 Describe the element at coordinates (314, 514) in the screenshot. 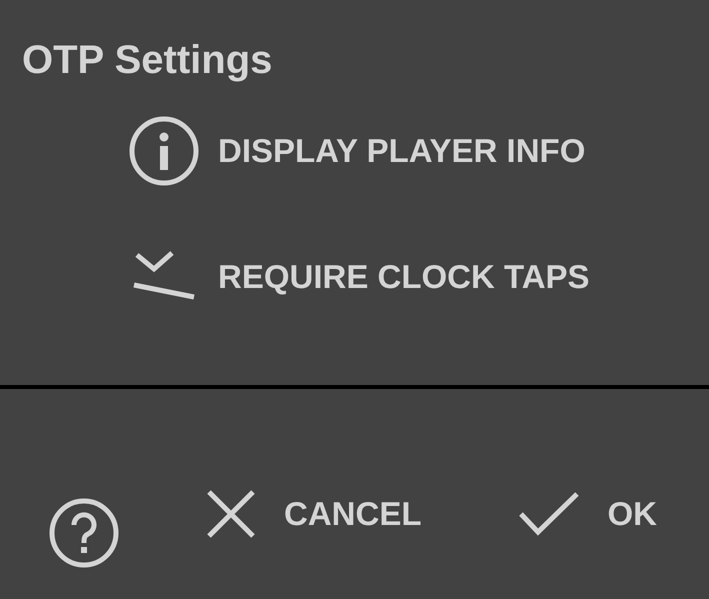

I see `cancel-button: CANCEL` at that location.